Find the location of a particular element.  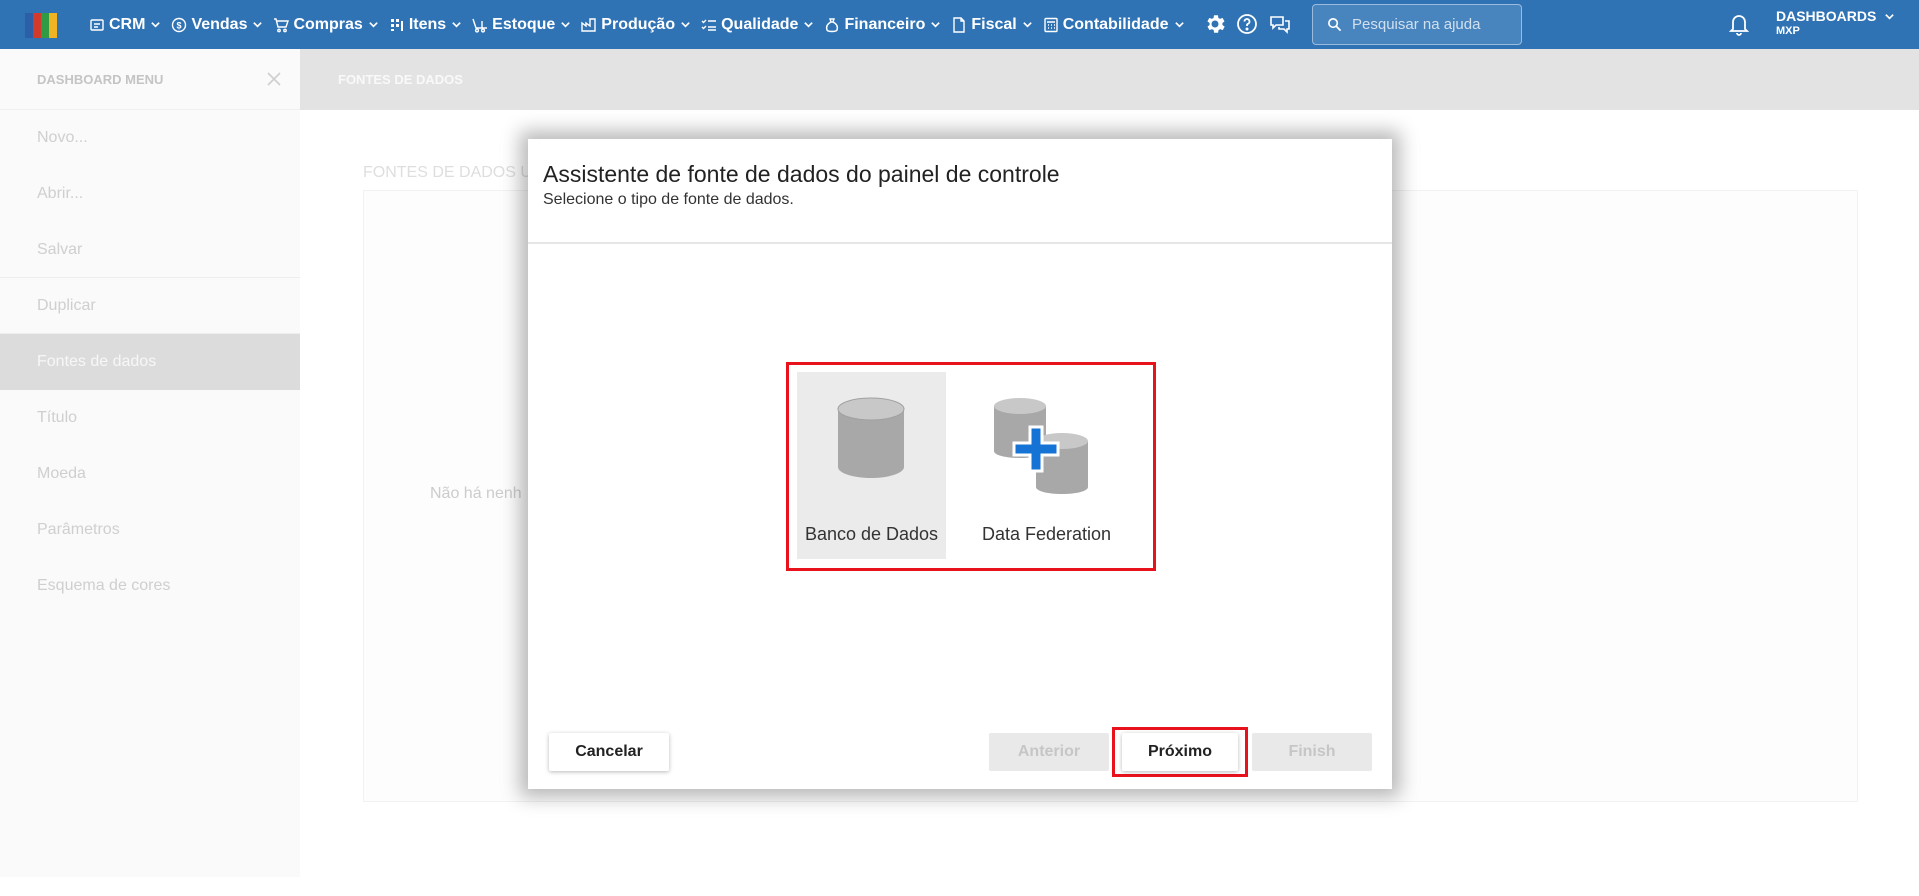

menu-producao-label: Produção is located at coordinates (638, 24).